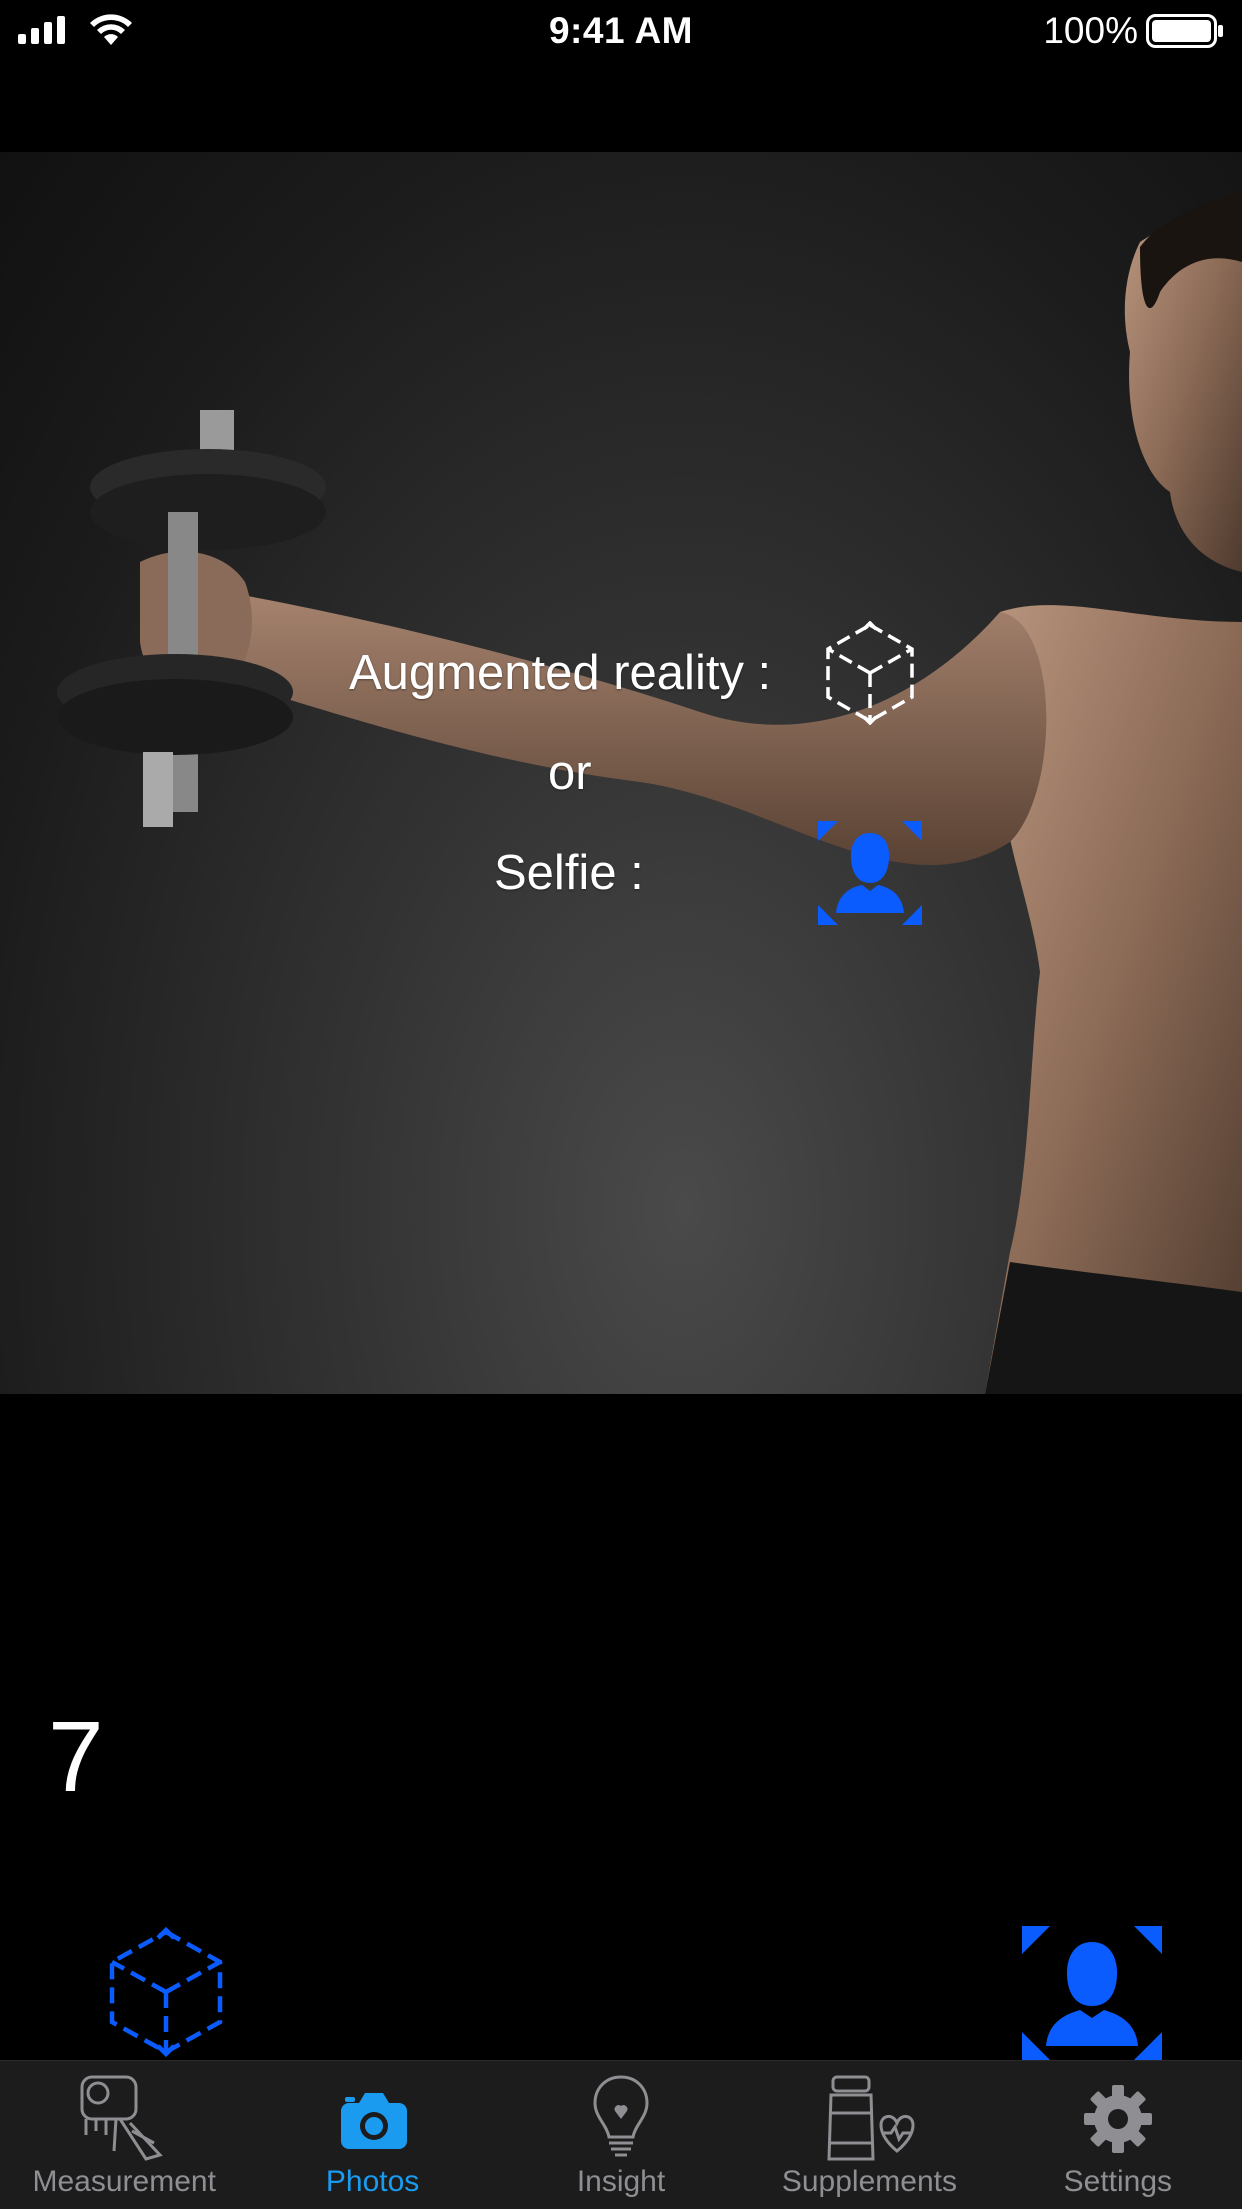  Describe the element at coordinates (871, 2118) in the screenshot. I see `supplements-bottle-icon` at that location.